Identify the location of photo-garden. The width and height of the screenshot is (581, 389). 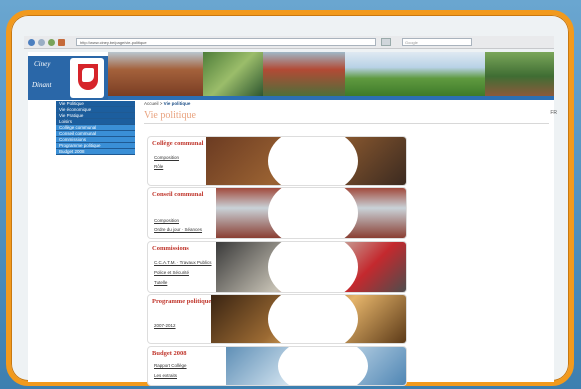
(233, 74).